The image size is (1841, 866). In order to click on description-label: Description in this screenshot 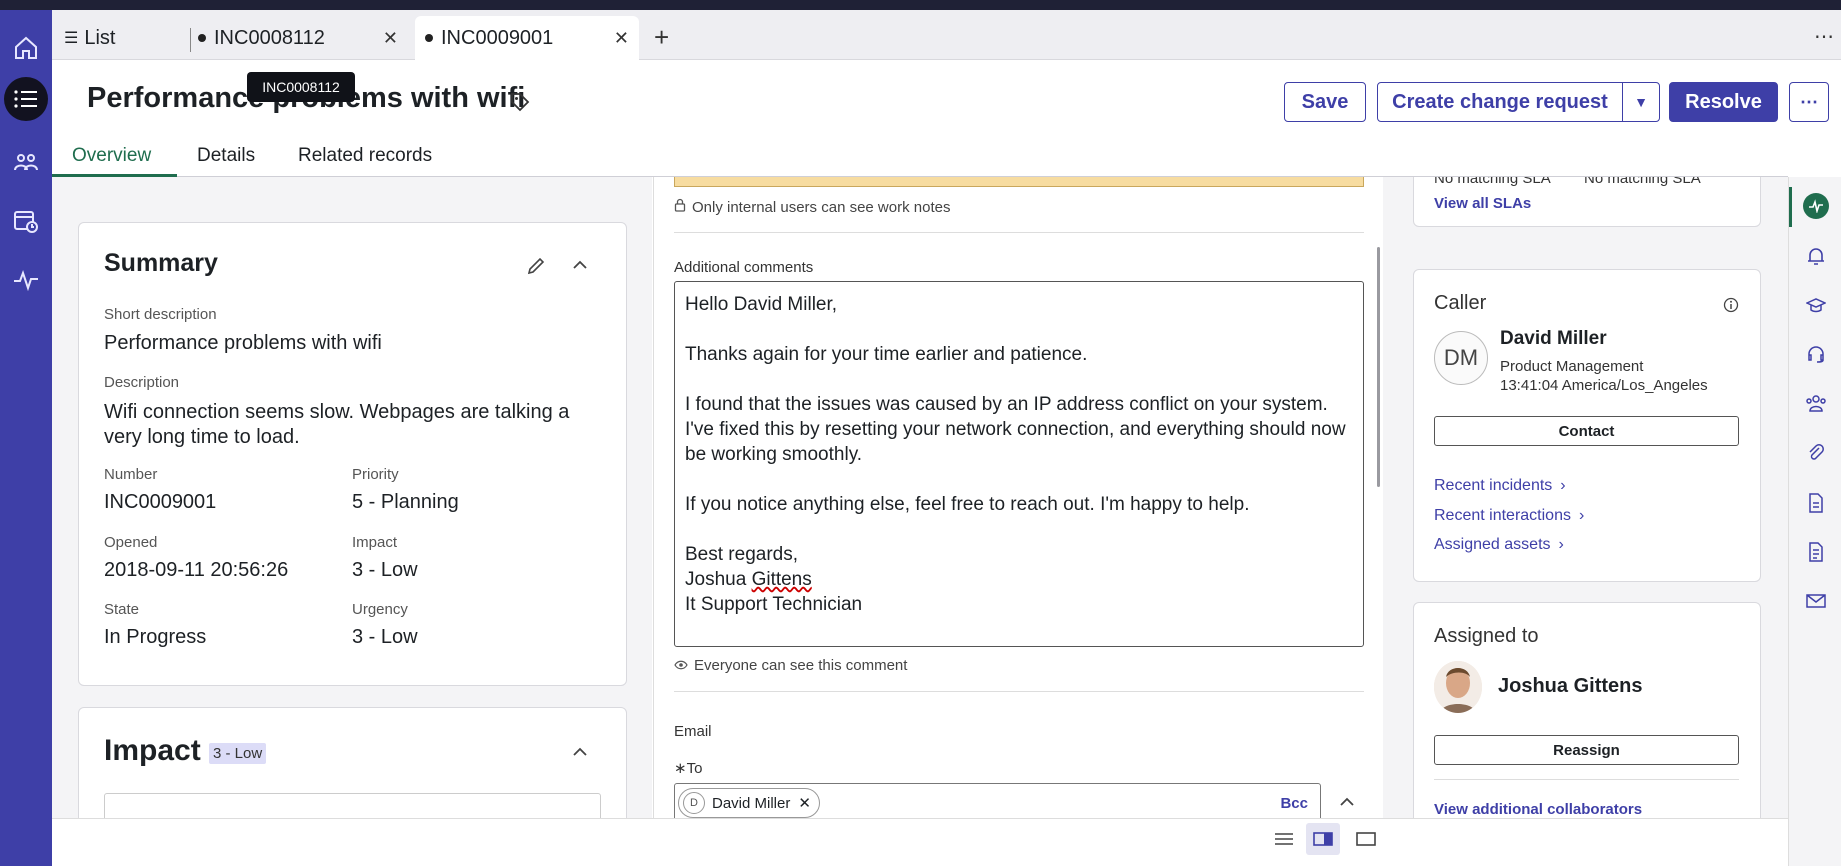, I will do `click(142, 382)`.